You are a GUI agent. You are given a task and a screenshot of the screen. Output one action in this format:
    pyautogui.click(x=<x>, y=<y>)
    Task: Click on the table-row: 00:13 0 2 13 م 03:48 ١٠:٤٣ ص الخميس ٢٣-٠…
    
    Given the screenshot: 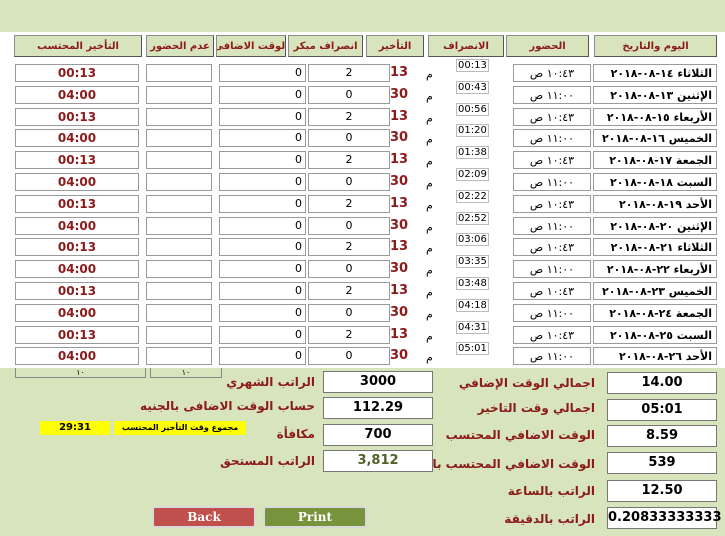 What is the action you would take?
    pyautogui.click(x=362, y=289)
    